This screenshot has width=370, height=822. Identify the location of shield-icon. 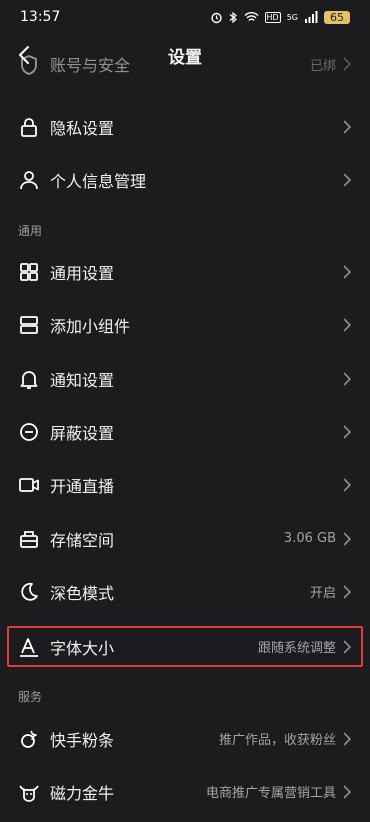
(29, 65).